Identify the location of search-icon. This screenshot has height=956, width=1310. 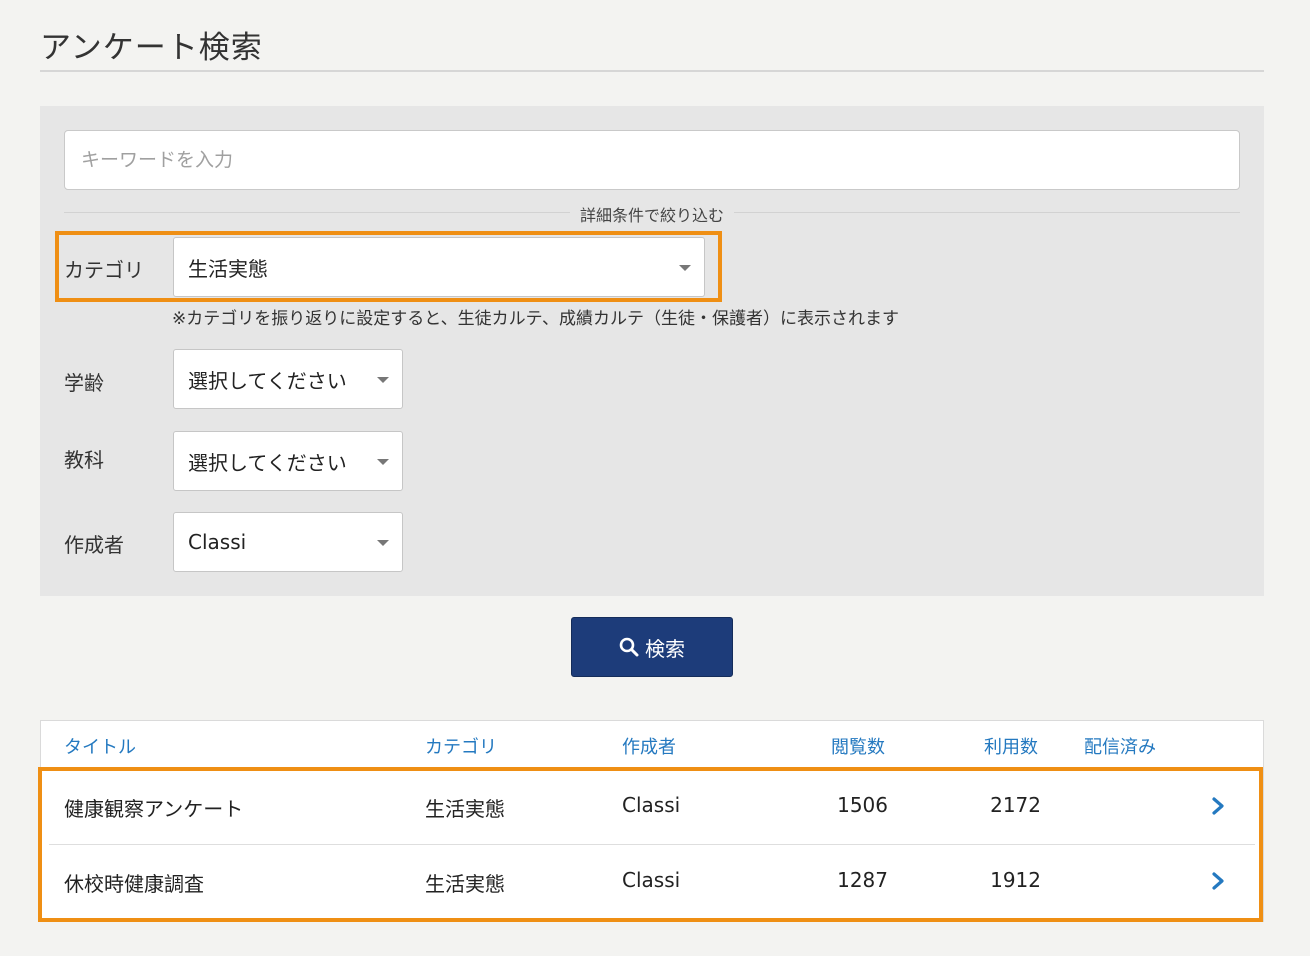
(629, 647).